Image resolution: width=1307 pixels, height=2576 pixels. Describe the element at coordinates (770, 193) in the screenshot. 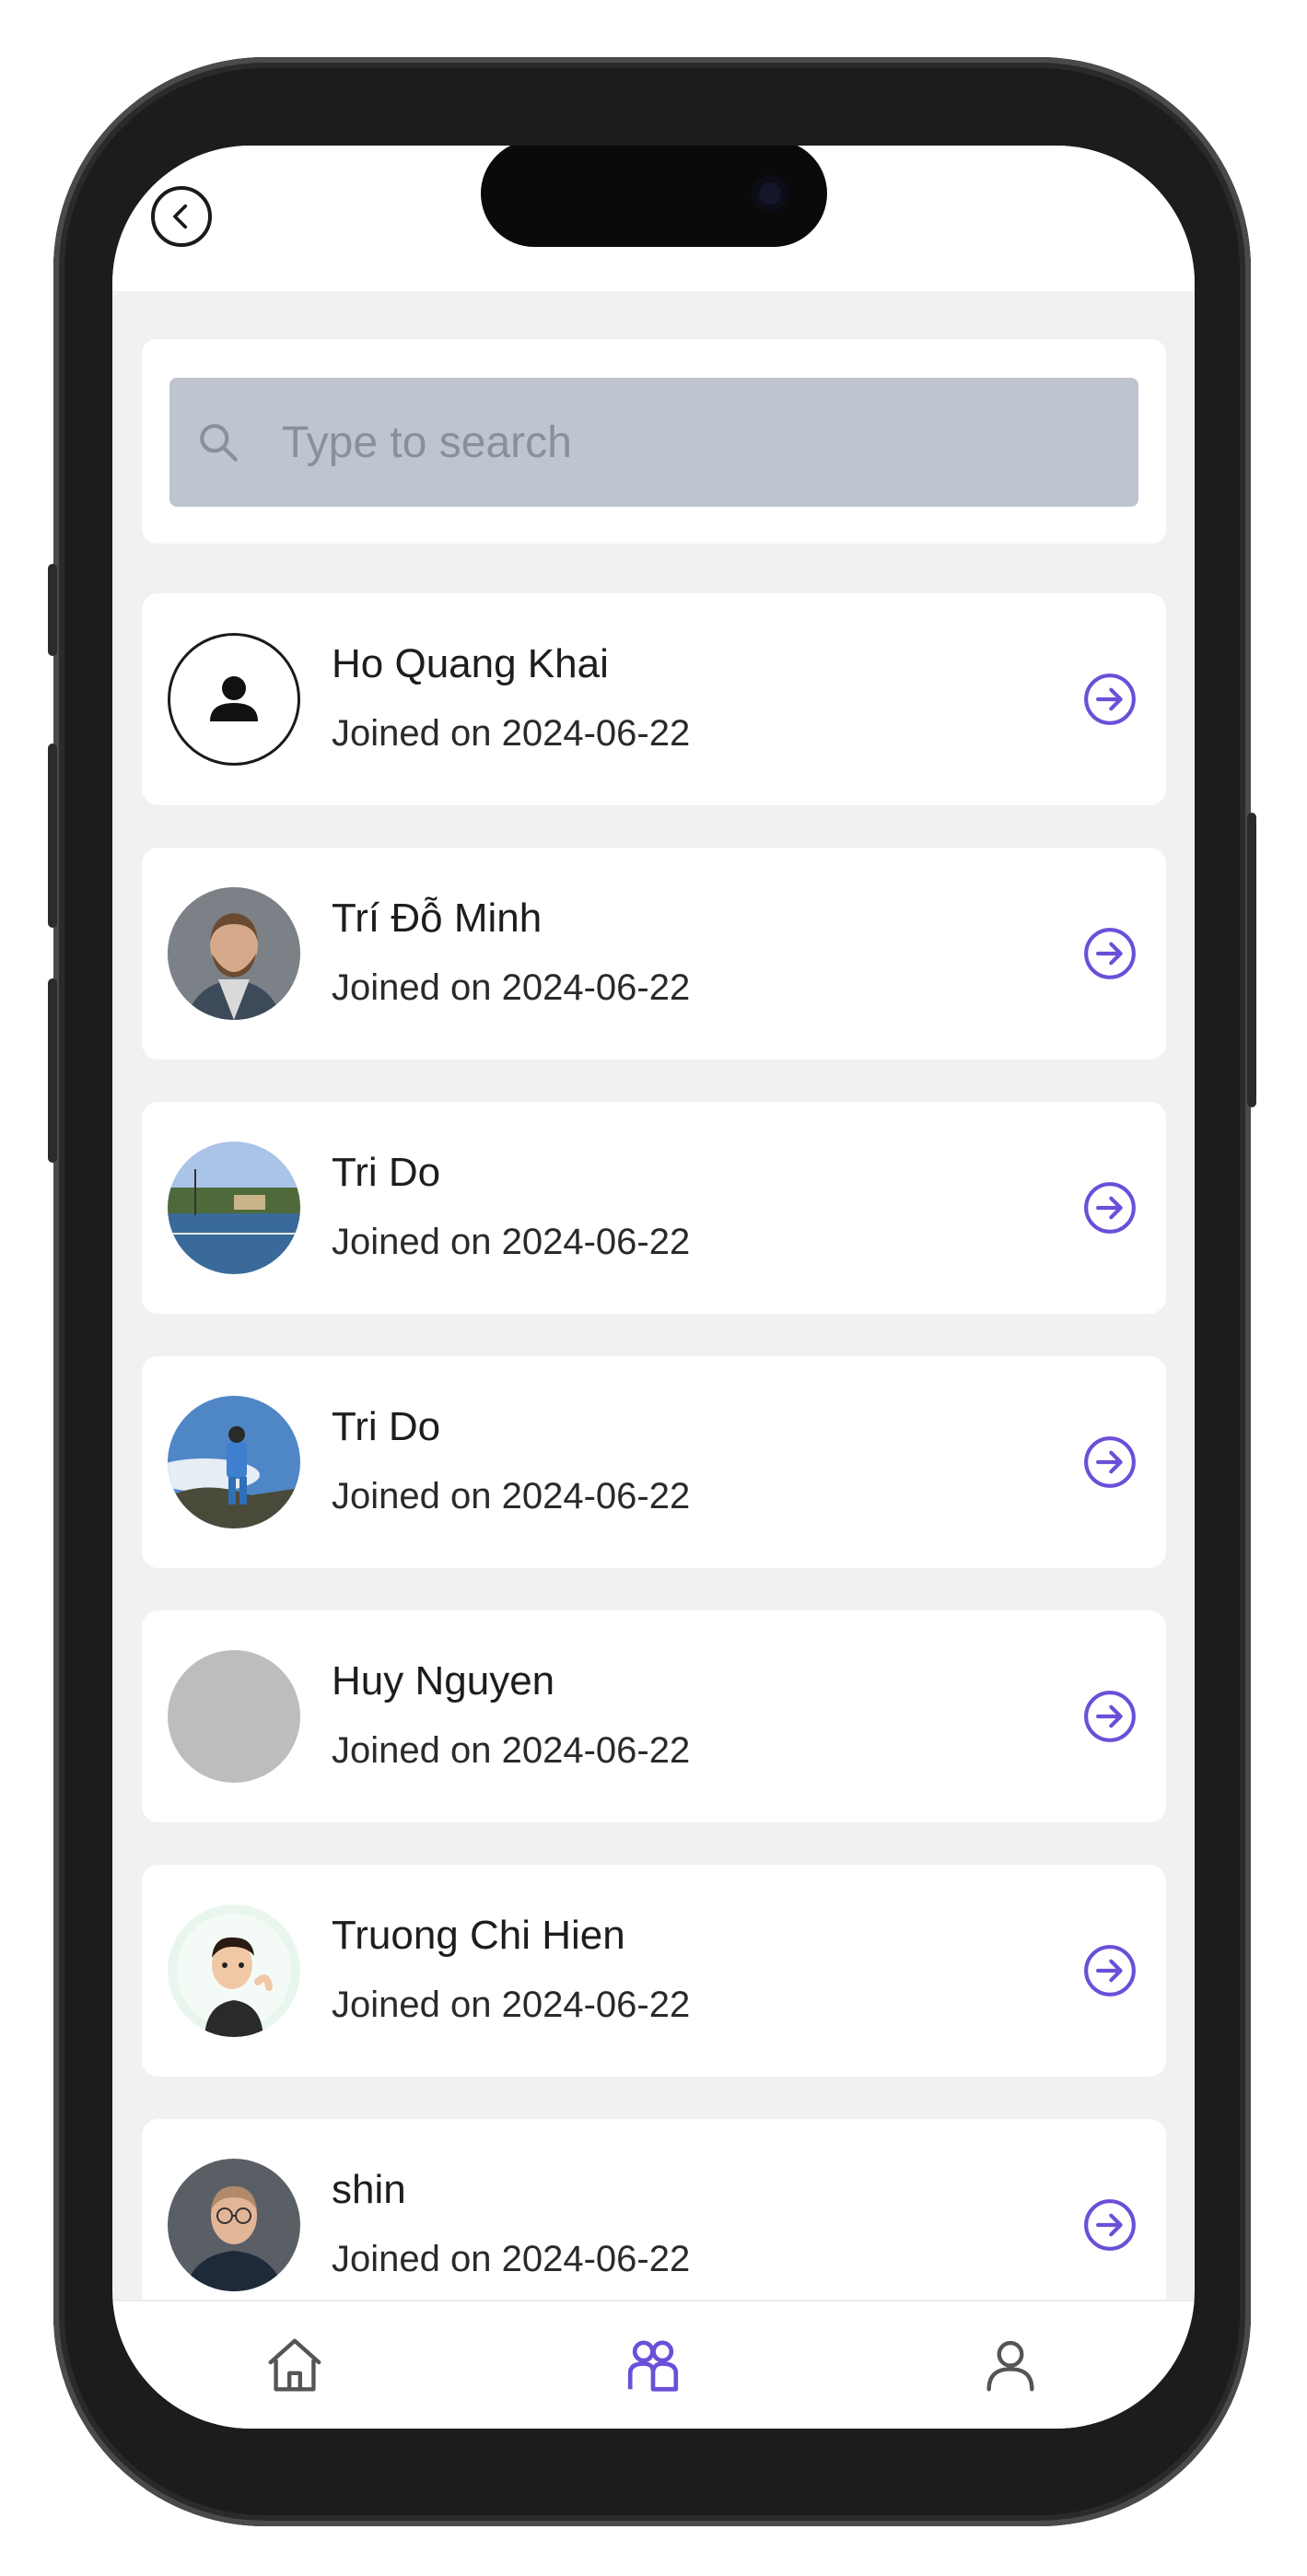

I see `camera-icon` at that location.